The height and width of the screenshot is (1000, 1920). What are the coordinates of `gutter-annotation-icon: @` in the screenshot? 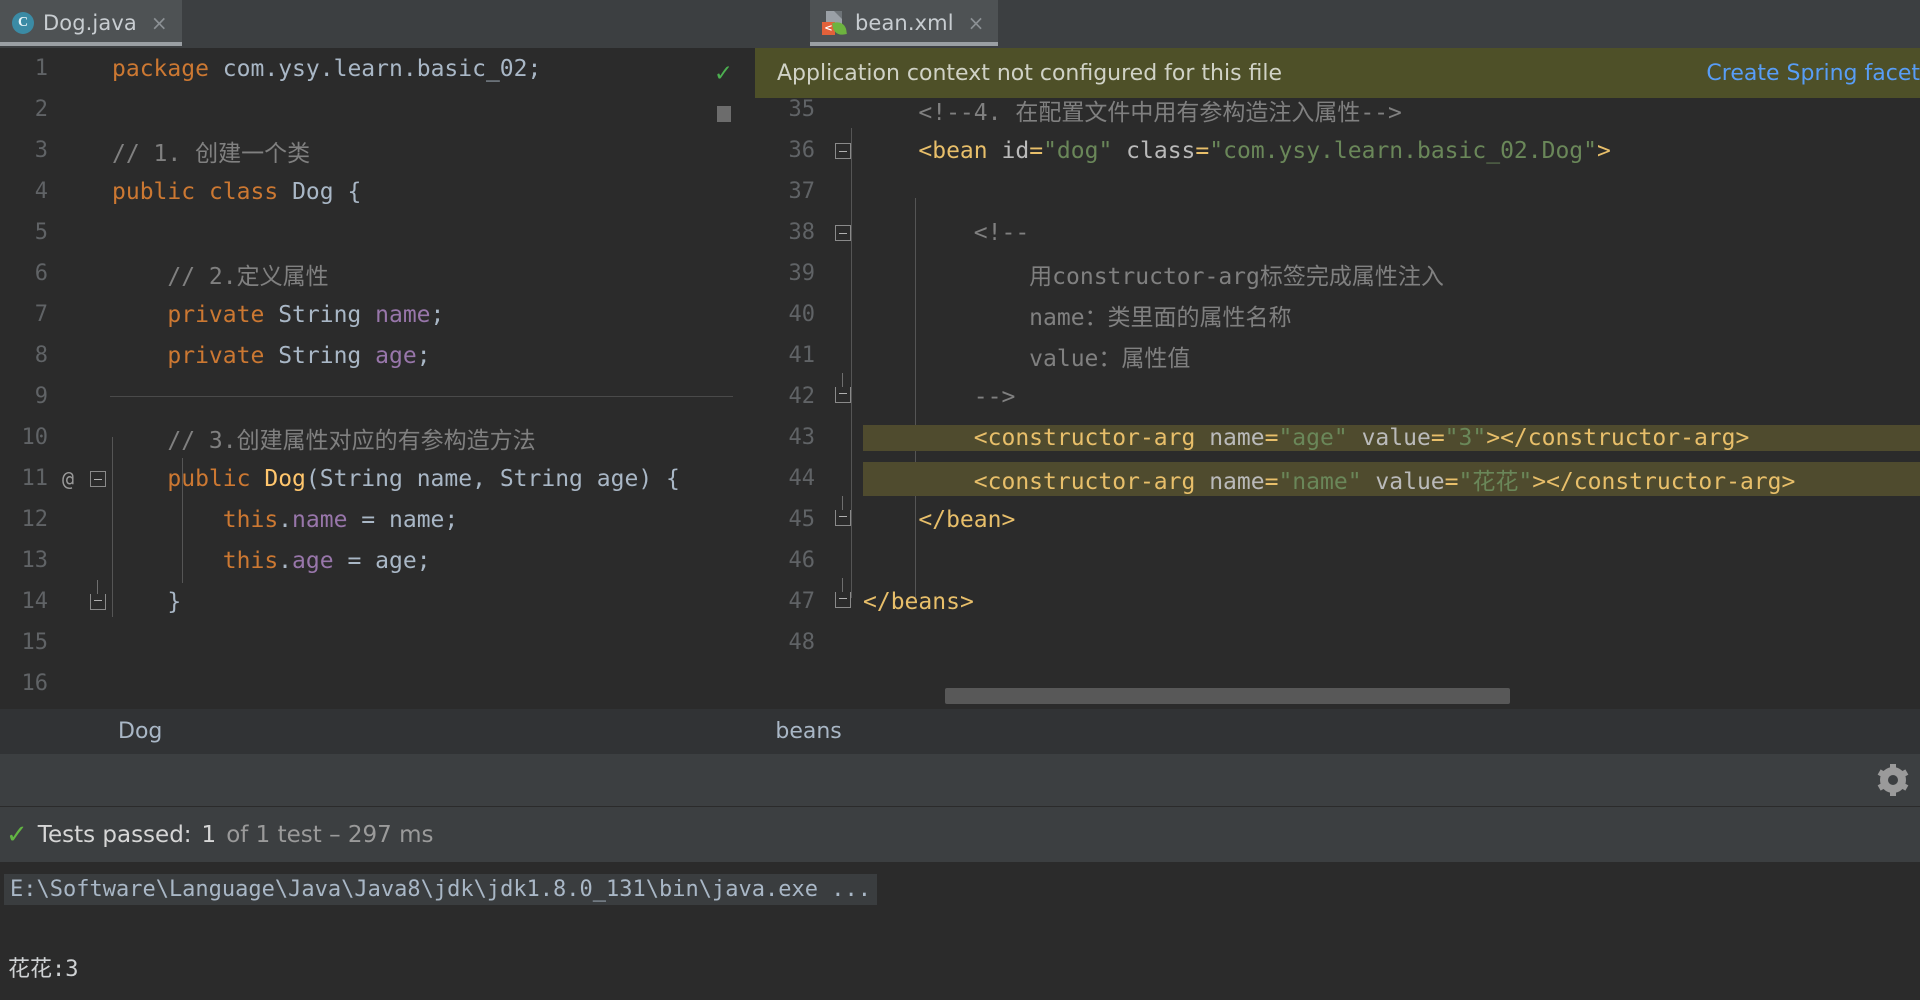 It's located at (68, 479).